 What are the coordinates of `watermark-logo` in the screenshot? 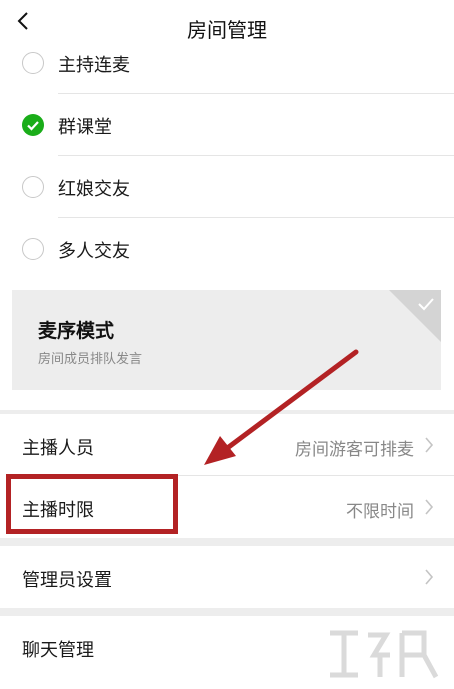 It's located at (384, 654).